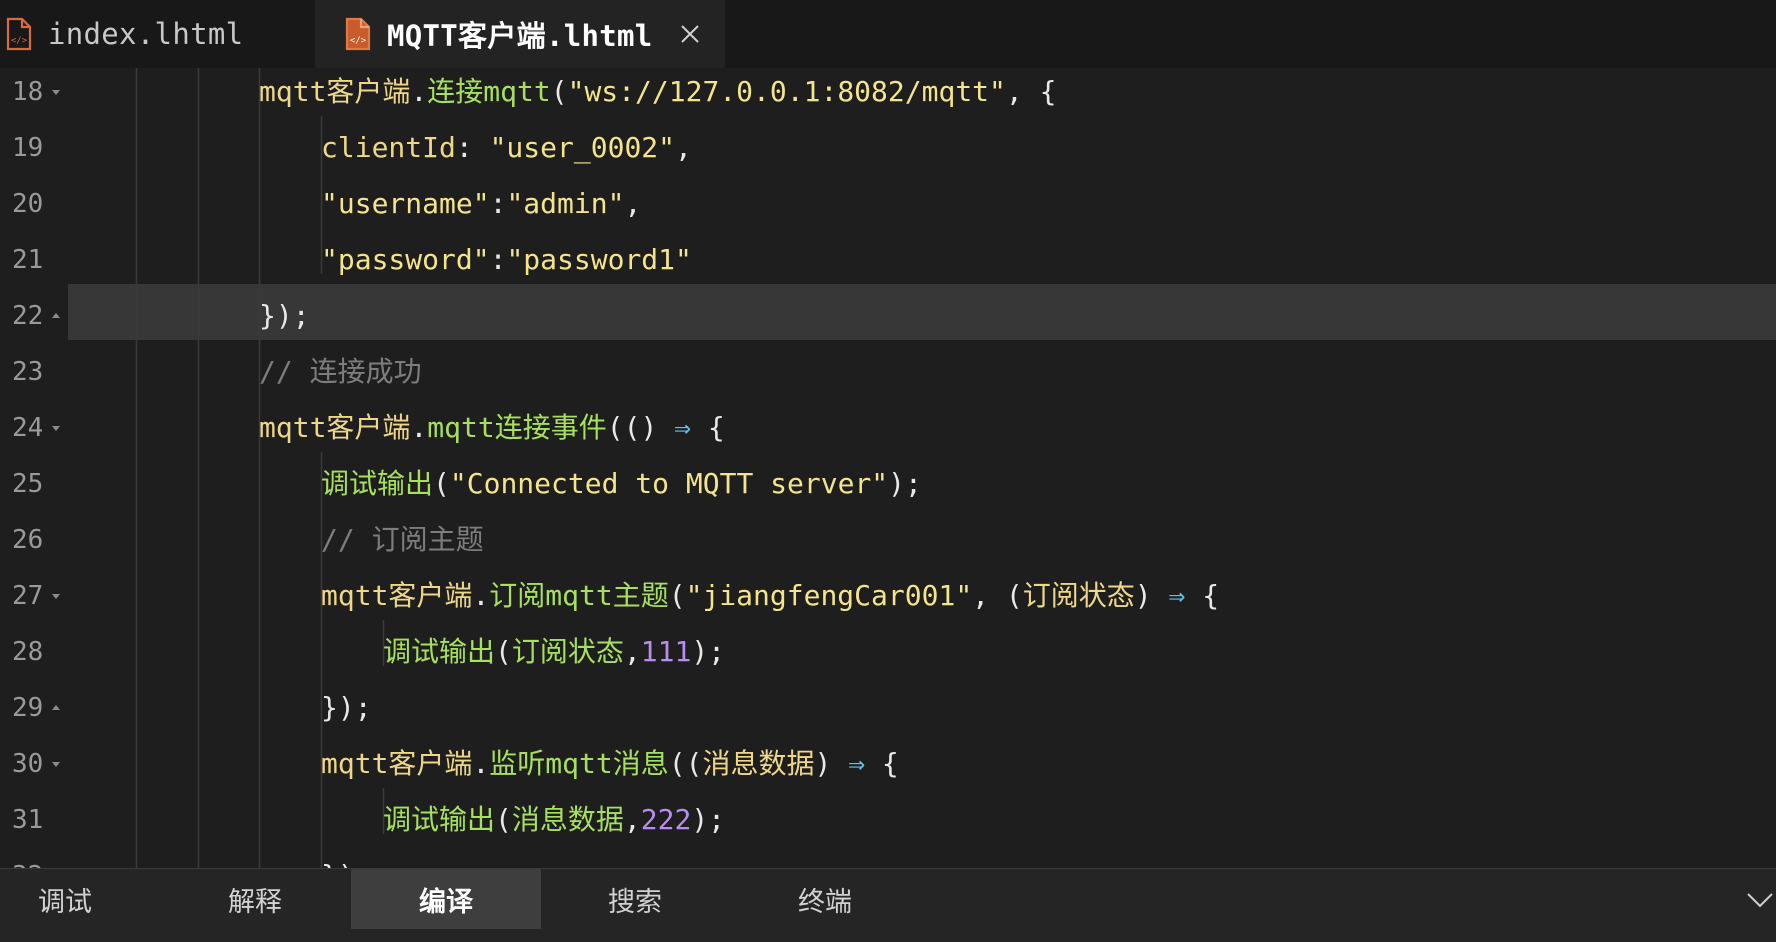 The image size is (1776, 942). Describe the element at coordinates (888, 204) in the screenshot. I see `code-line: 20 "username":"admin",` at that location.